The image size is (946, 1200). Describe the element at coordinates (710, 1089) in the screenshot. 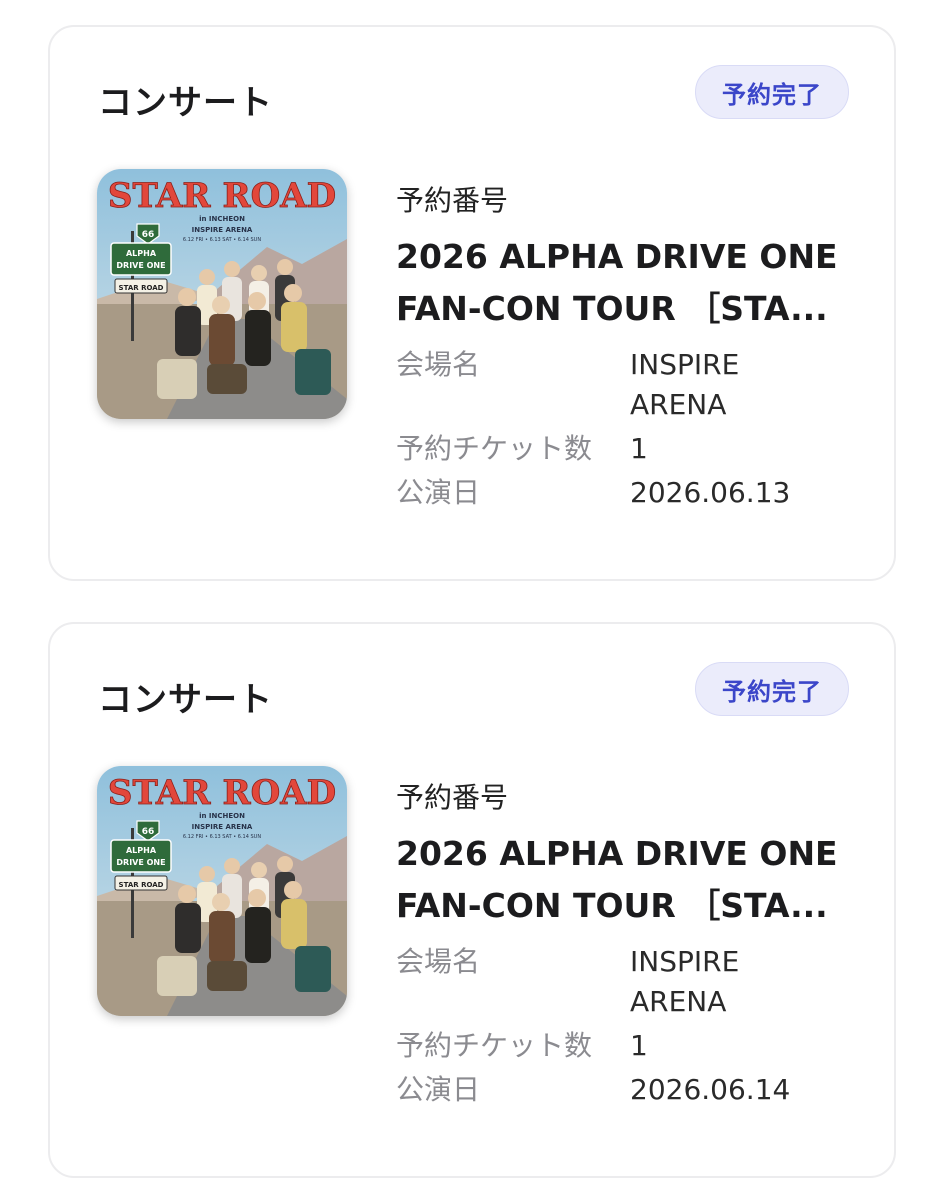

I see `date-value: 2026.06.14` at that location.